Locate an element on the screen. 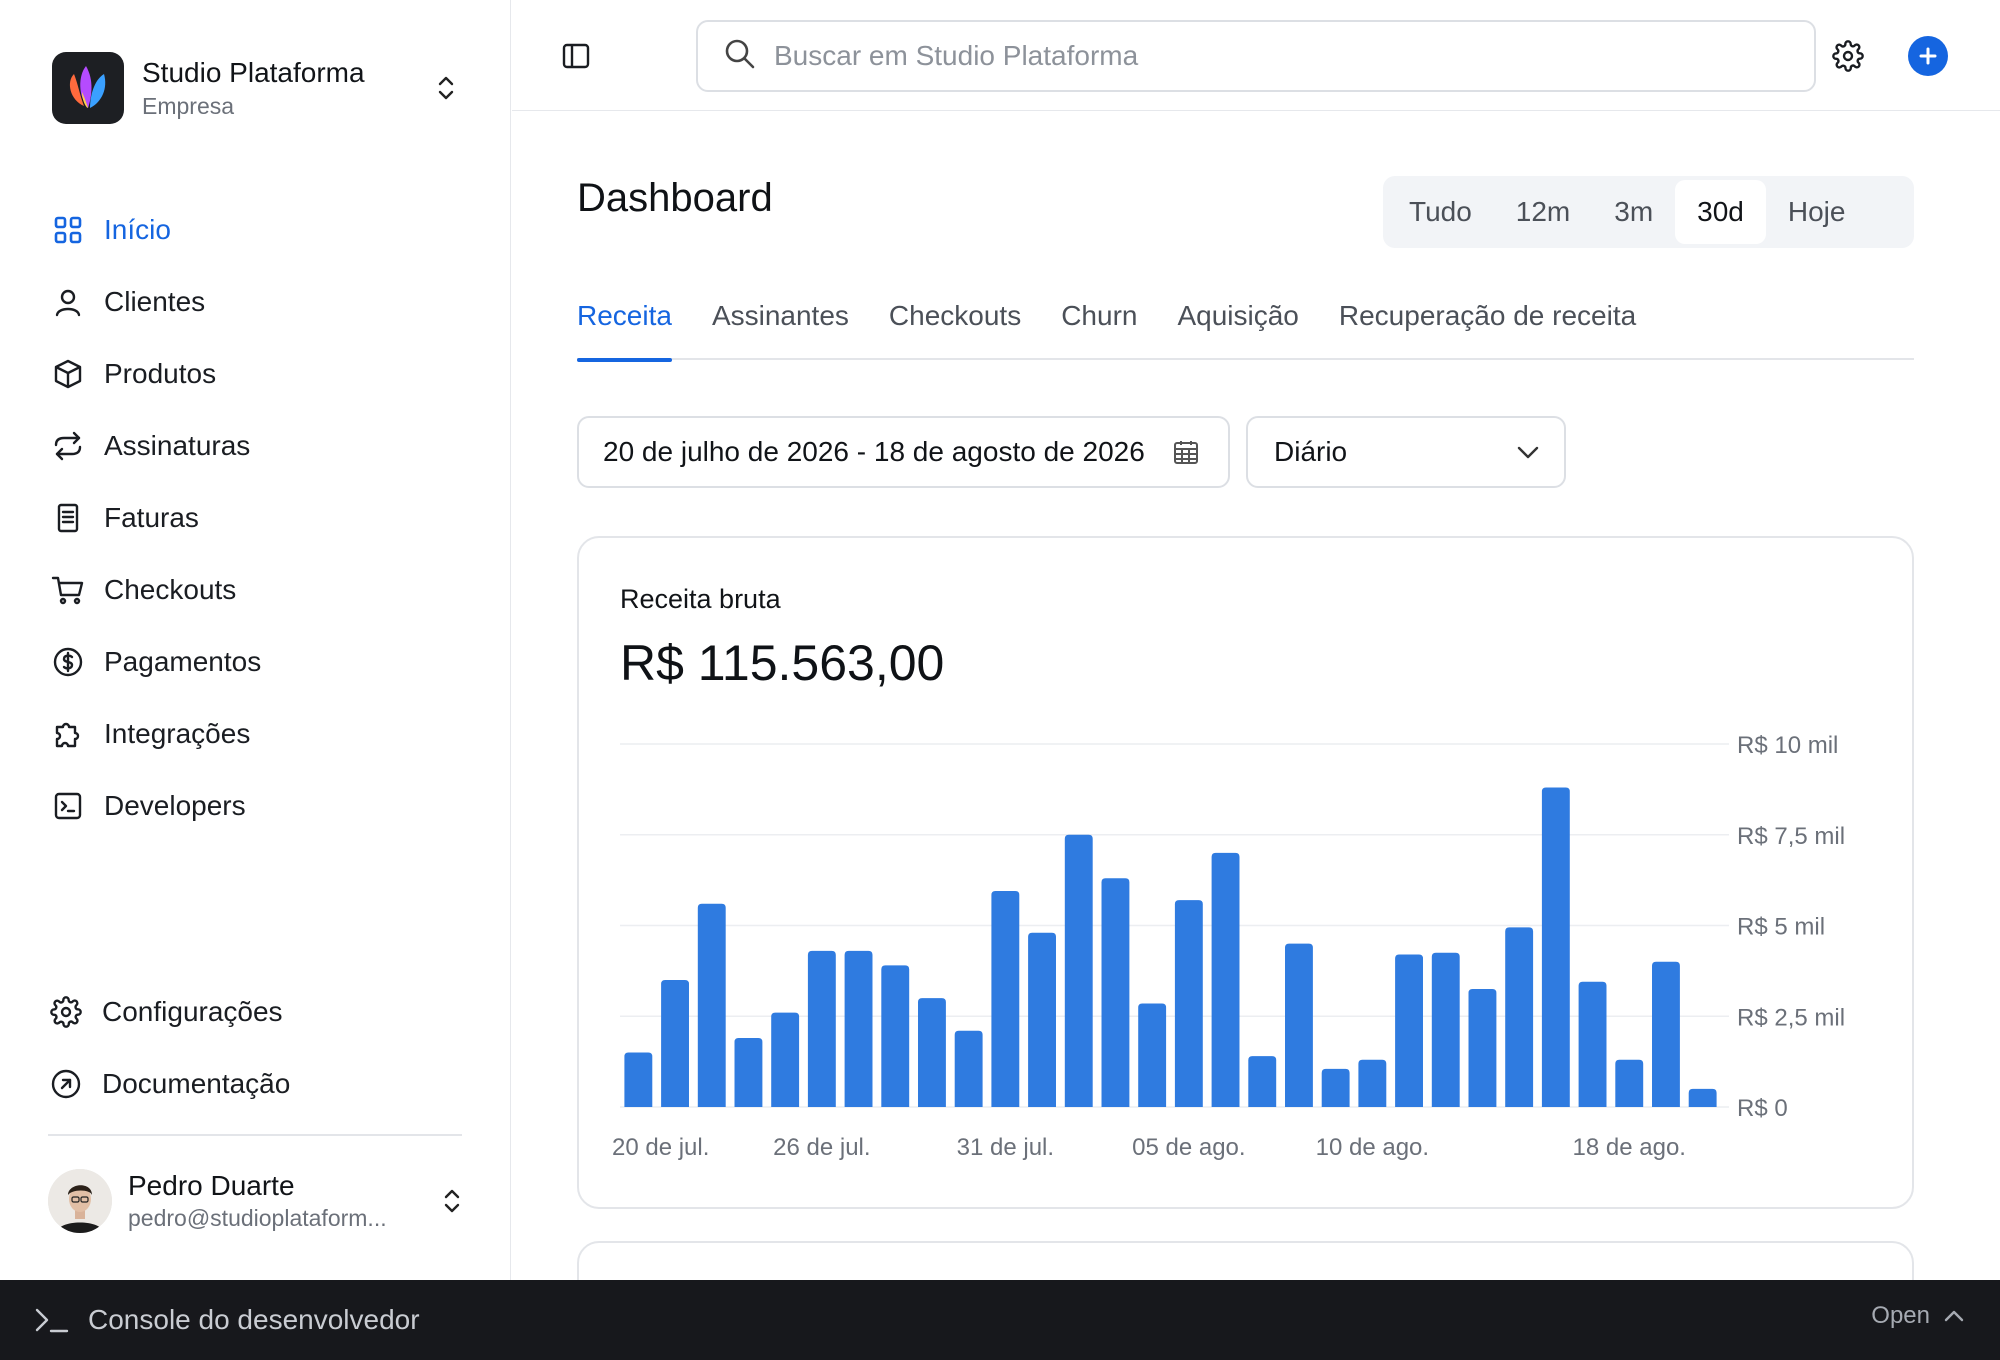 This screenshot has width=2000, height=1360. search-icon is located at coordinates (740, 56).